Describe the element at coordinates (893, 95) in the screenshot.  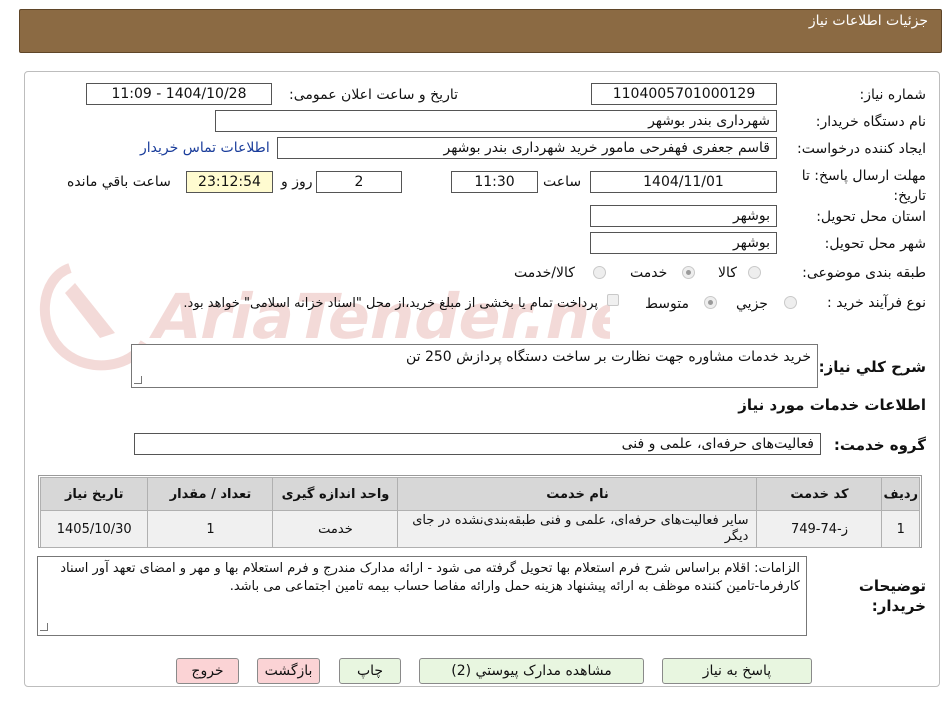
I see `need-number-label: شماره نیاز:` at that location.